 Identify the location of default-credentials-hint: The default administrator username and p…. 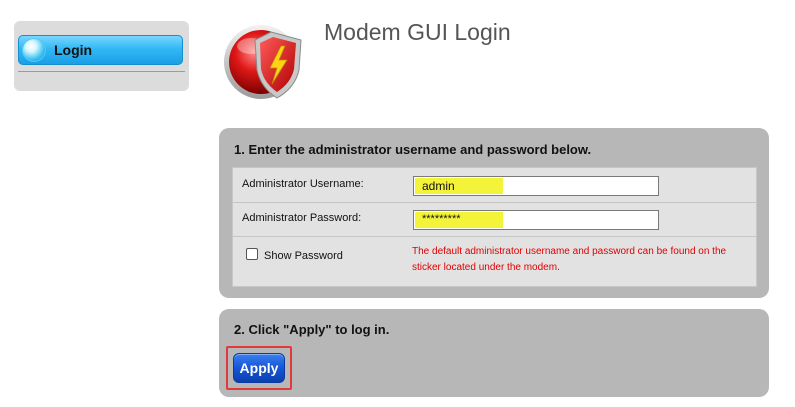
(569, 259).